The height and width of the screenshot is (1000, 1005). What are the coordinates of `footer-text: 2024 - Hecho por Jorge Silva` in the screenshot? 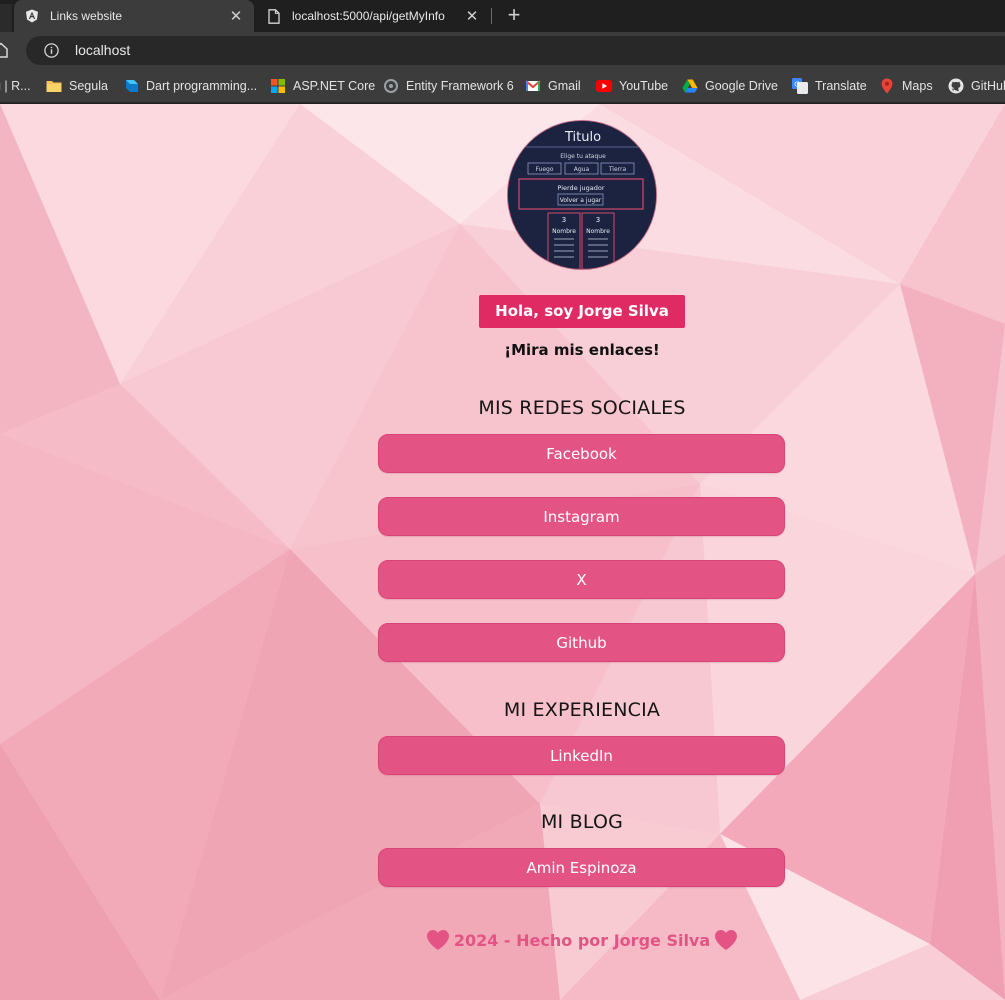 It's located at (582, 940).